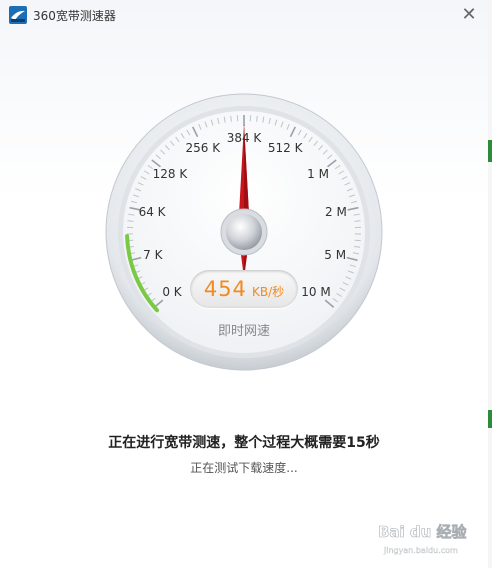  Describe the element at coordinates (336, 212) in the screenshot. I see `gauge-tick-label: 2 M` at that location.